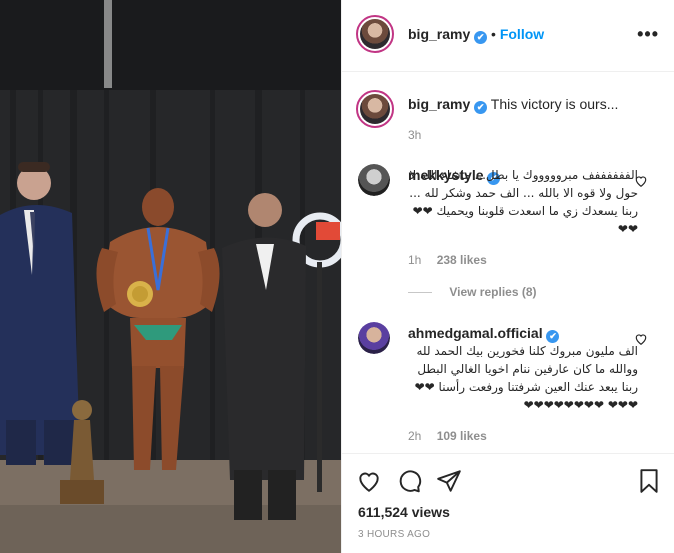  What do you see at coordinates (394, 534) in the screenshot?
I see `post-timestamp: 3 HOURS AGO` at bounding box center [394, 534].